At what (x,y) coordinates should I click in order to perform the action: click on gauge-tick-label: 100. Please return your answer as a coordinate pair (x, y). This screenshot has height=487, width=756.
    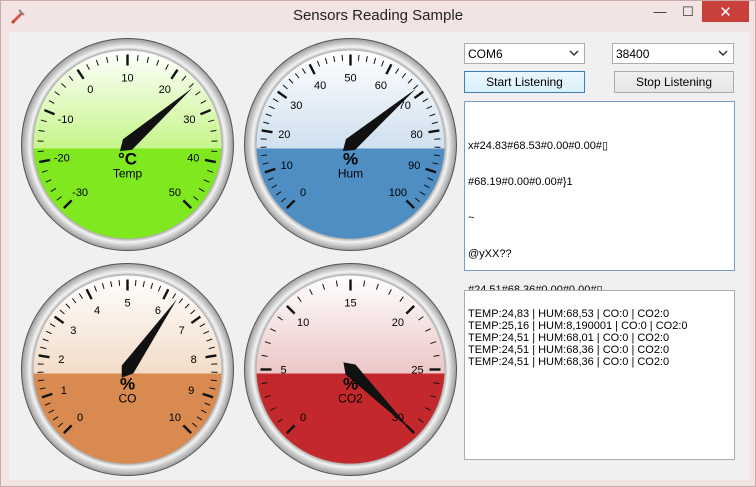
    Looking at the image, I should click on (398, 193).